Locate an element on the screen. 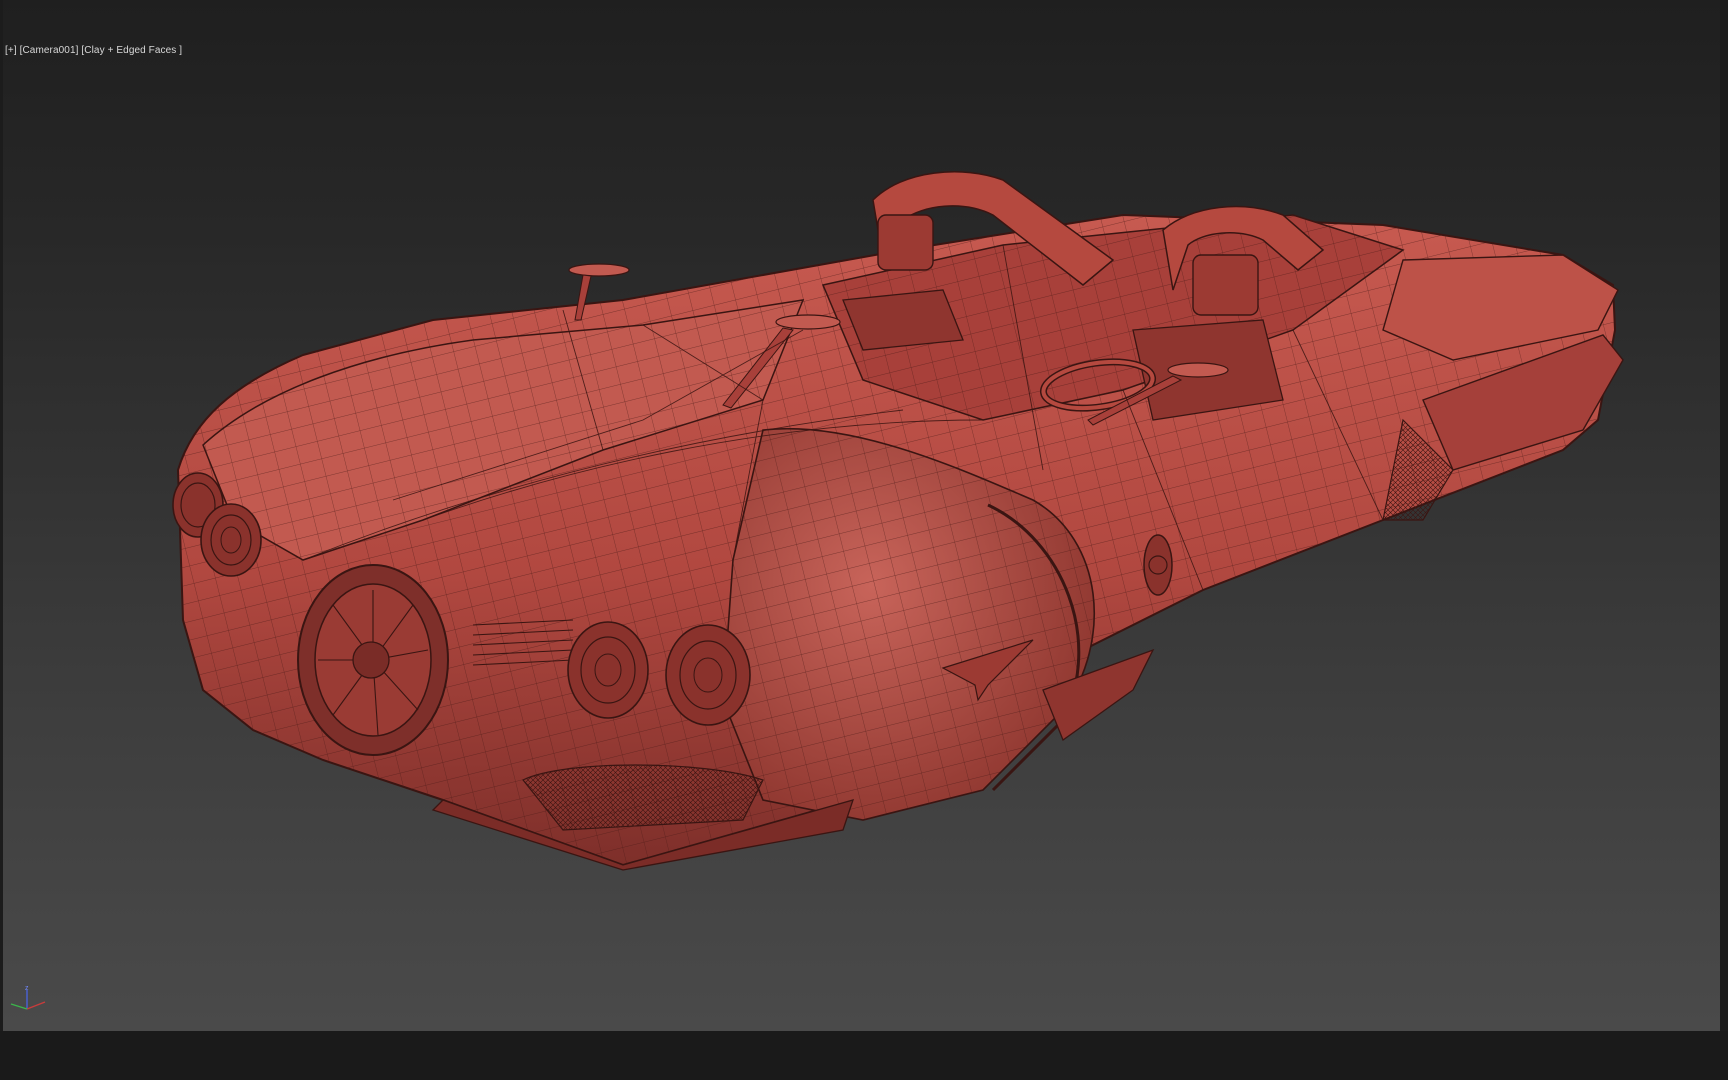  axis-tripod-icon: z is located at coordinates (28, 997).